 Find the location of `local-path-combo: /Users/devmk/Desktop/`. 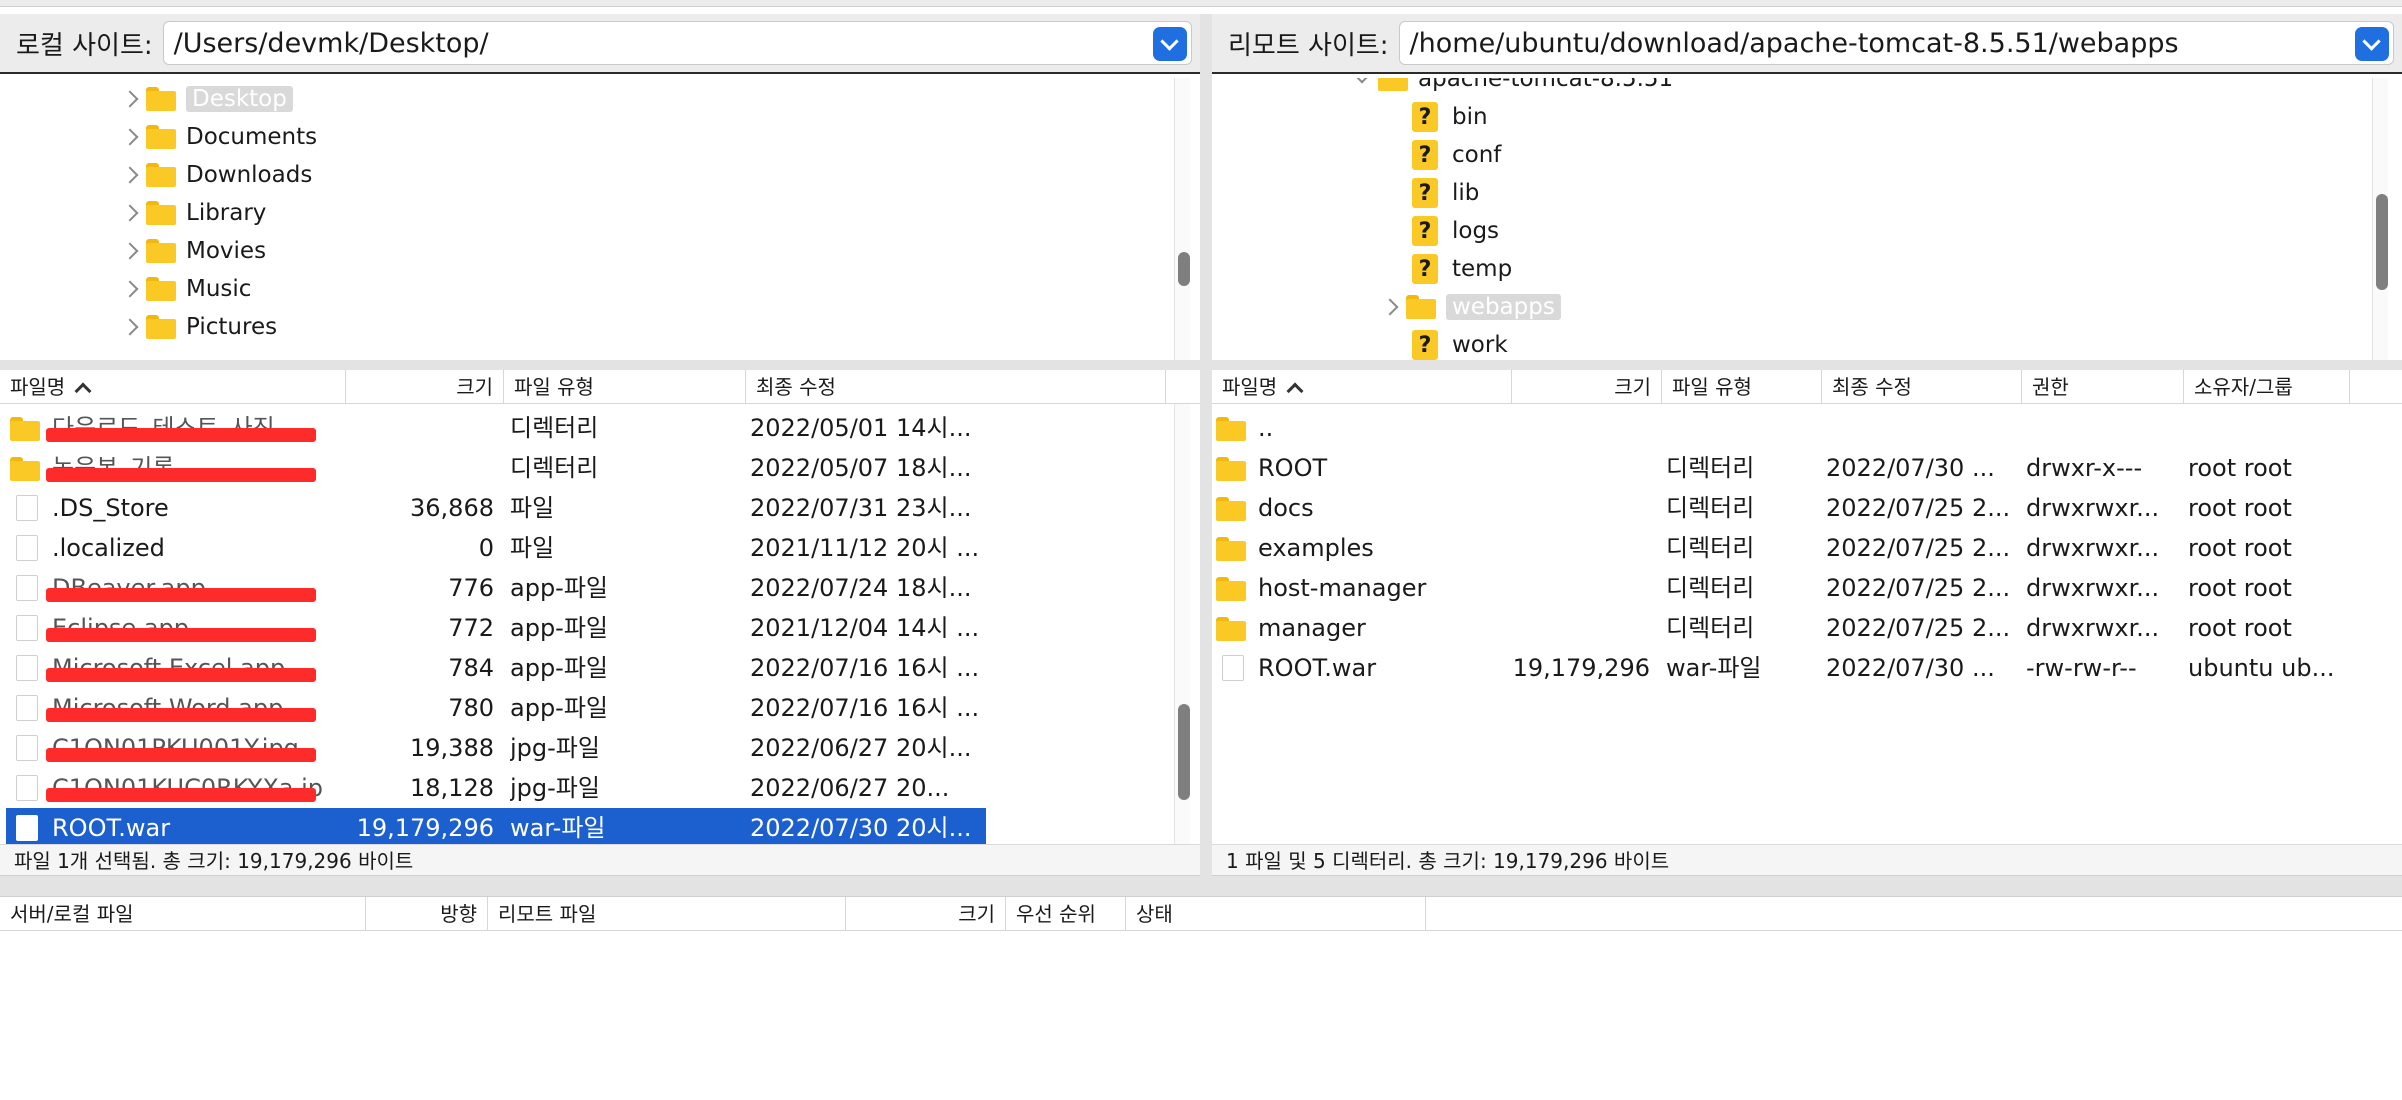

local-path-combo: /Users/devmk/Desktop/ is located at coordinates (677, 43).